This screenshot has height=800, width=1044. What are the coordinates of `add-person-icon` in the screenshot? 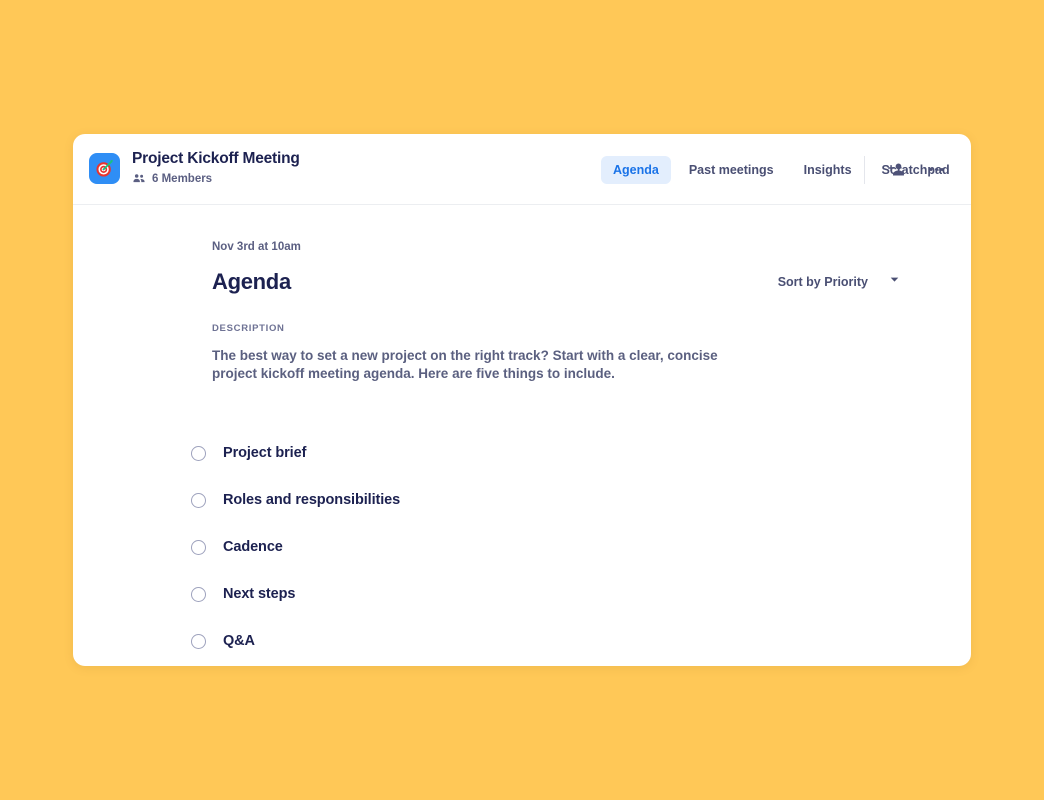 It's located at (896, 170).